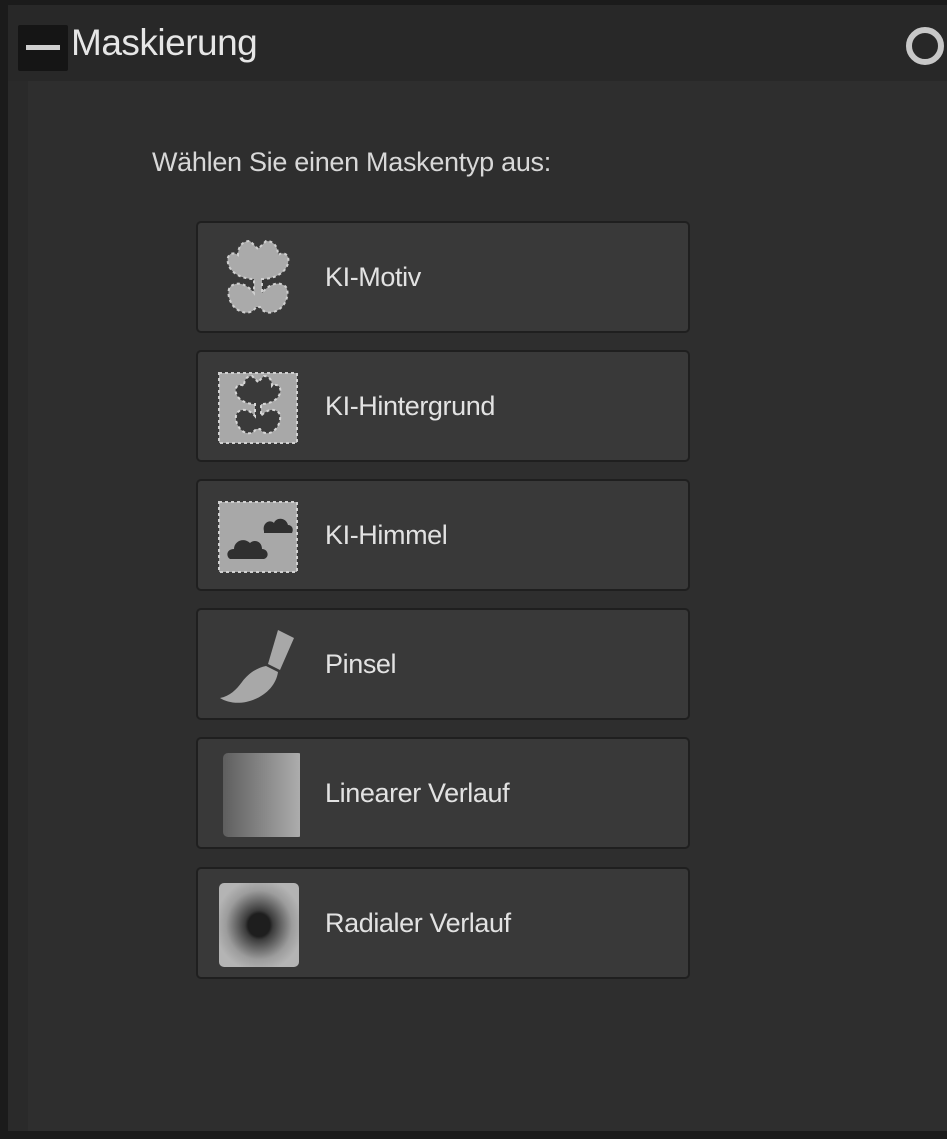 The image size is (947, 1139). What do you see at coordinates (386, 535) in the screenshot?
I see `mask-type-label: KI-Himmel` at bounding box center [386, 535].